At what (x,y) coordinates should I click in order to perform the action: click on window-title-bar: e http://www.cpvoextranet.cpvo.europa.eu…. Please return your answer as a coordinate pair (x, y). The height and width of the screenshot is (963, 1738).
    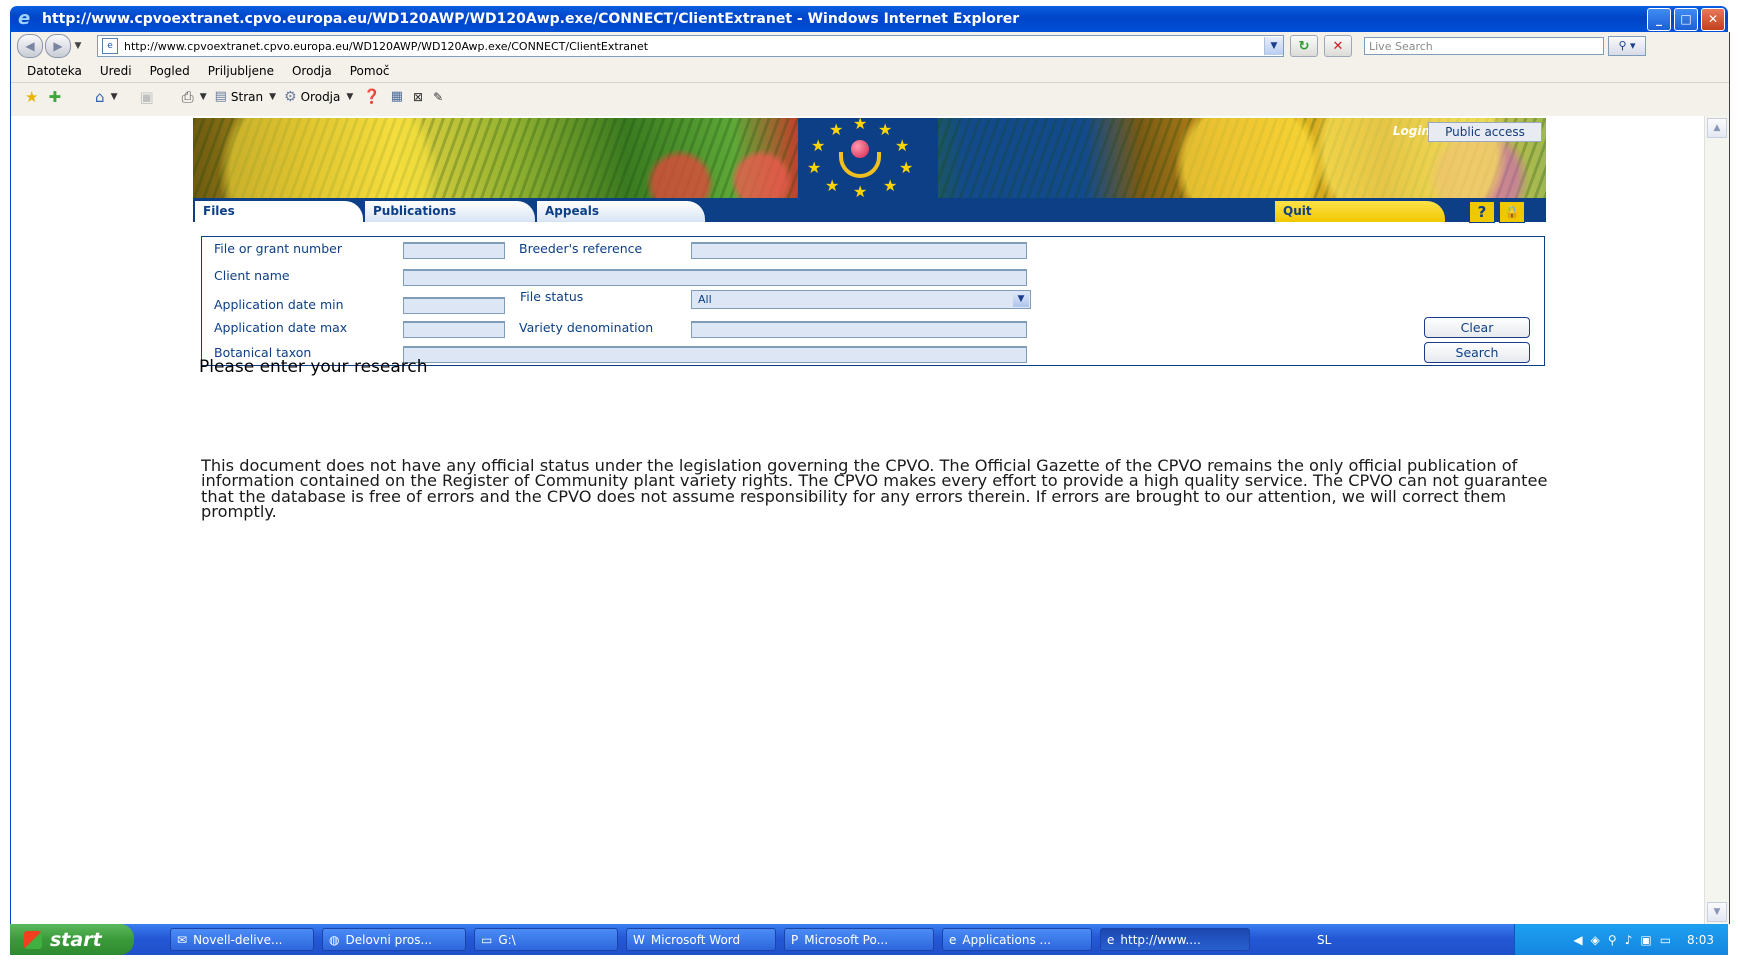
    Looking at the image, I should click on (869, 19).